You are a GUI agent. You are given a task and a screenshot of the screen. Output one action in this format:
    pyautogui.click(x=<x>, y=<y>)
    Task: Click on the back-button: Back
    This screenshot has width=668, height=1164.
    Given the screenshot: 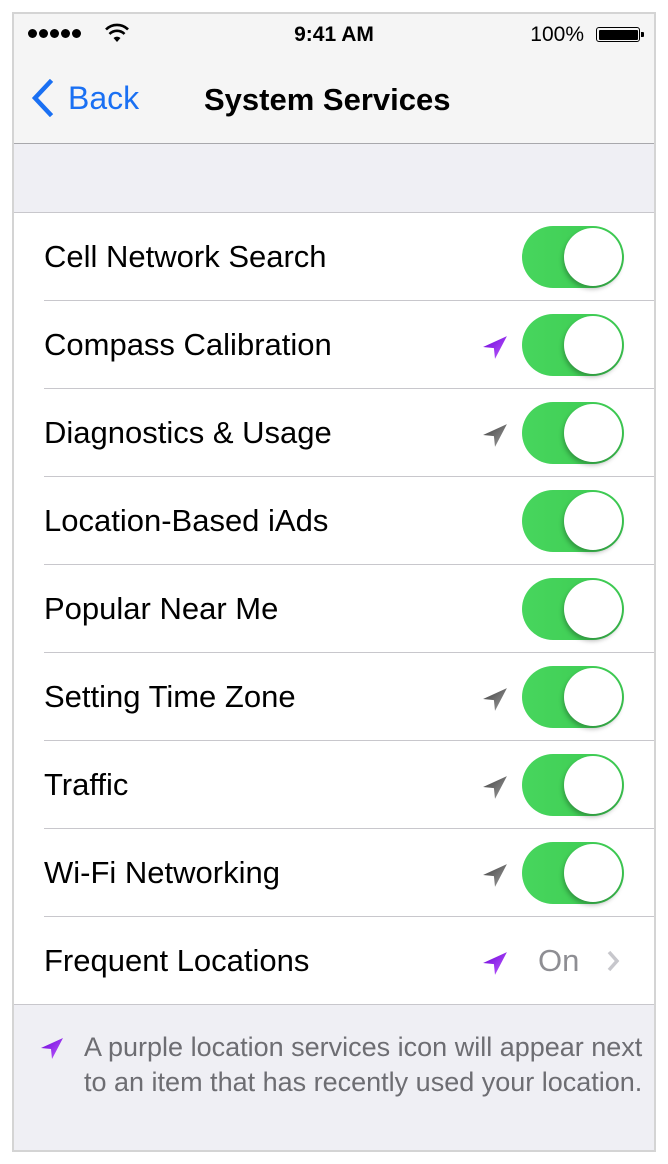 What is the action you would take?
    pyautogui.click(x=84, y=98)
    